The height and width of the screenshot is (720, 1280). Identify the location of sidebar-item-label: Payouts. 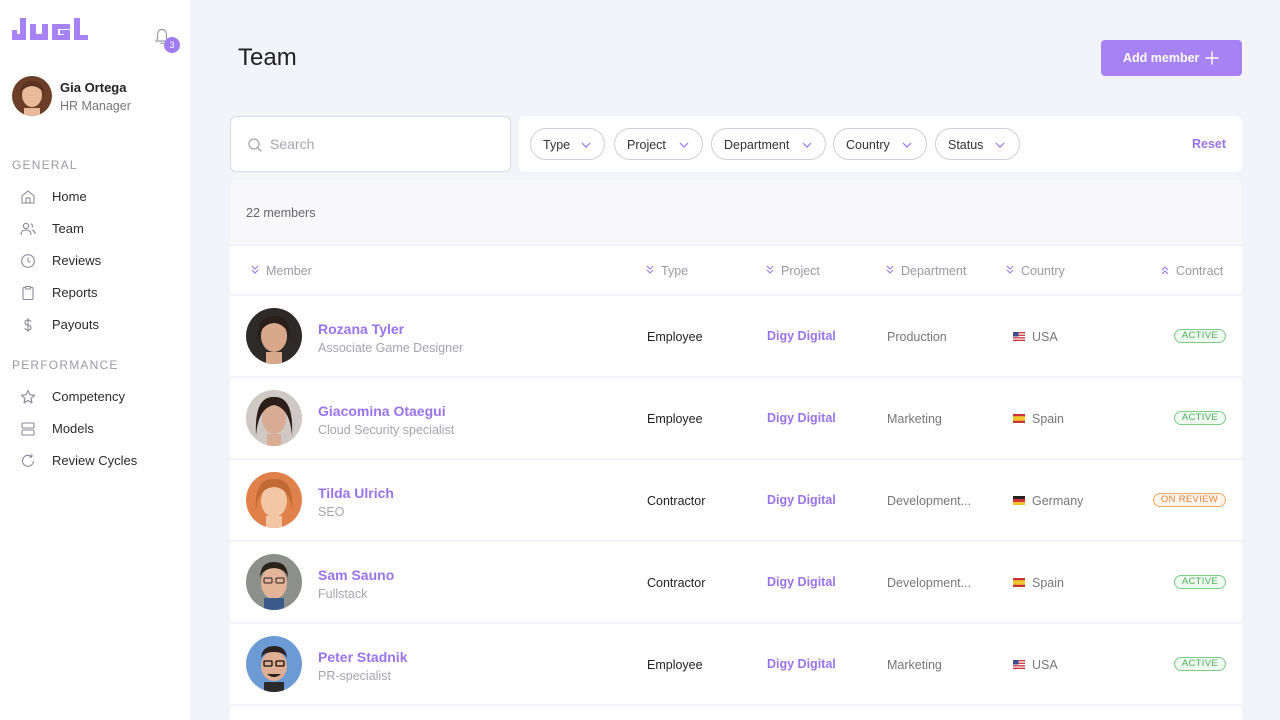
(75, 324).